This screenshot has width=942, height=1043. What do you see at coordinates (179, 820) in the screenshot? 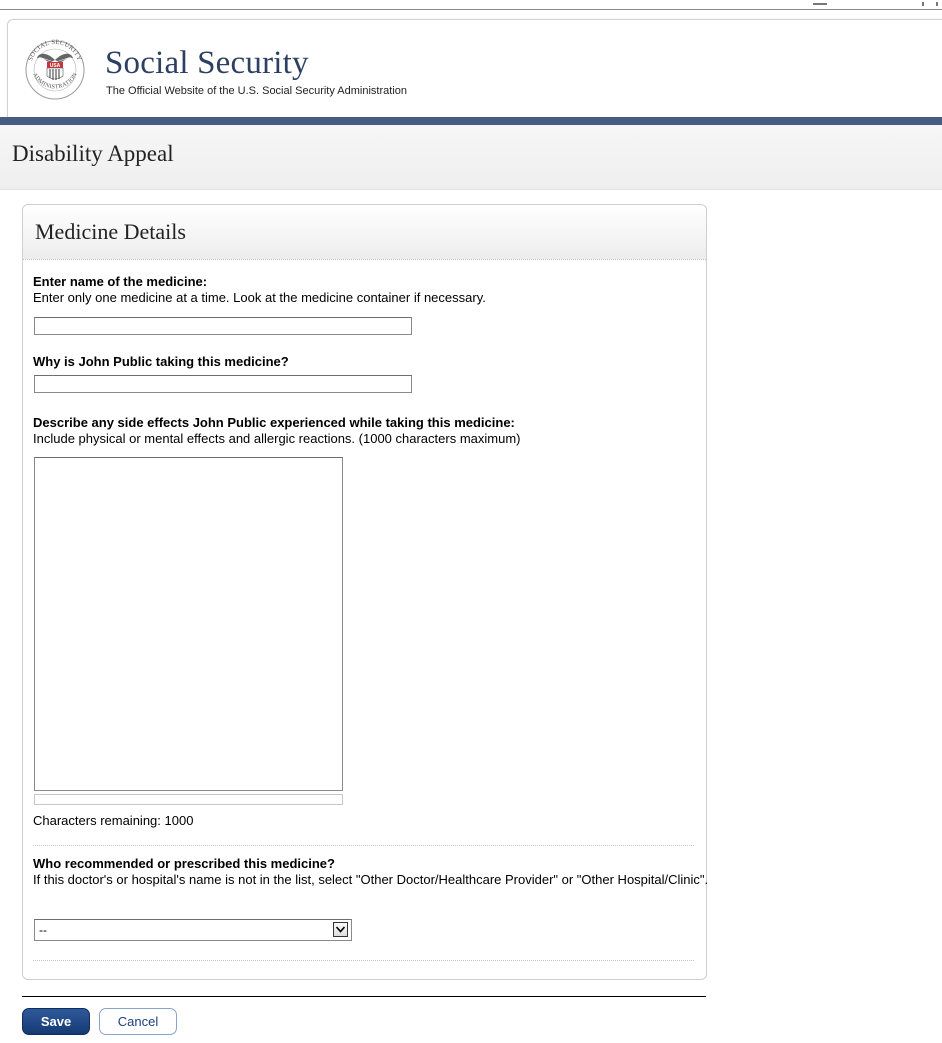
I see `characters-remaining-count: 1000` at bounding box center [179, 820].